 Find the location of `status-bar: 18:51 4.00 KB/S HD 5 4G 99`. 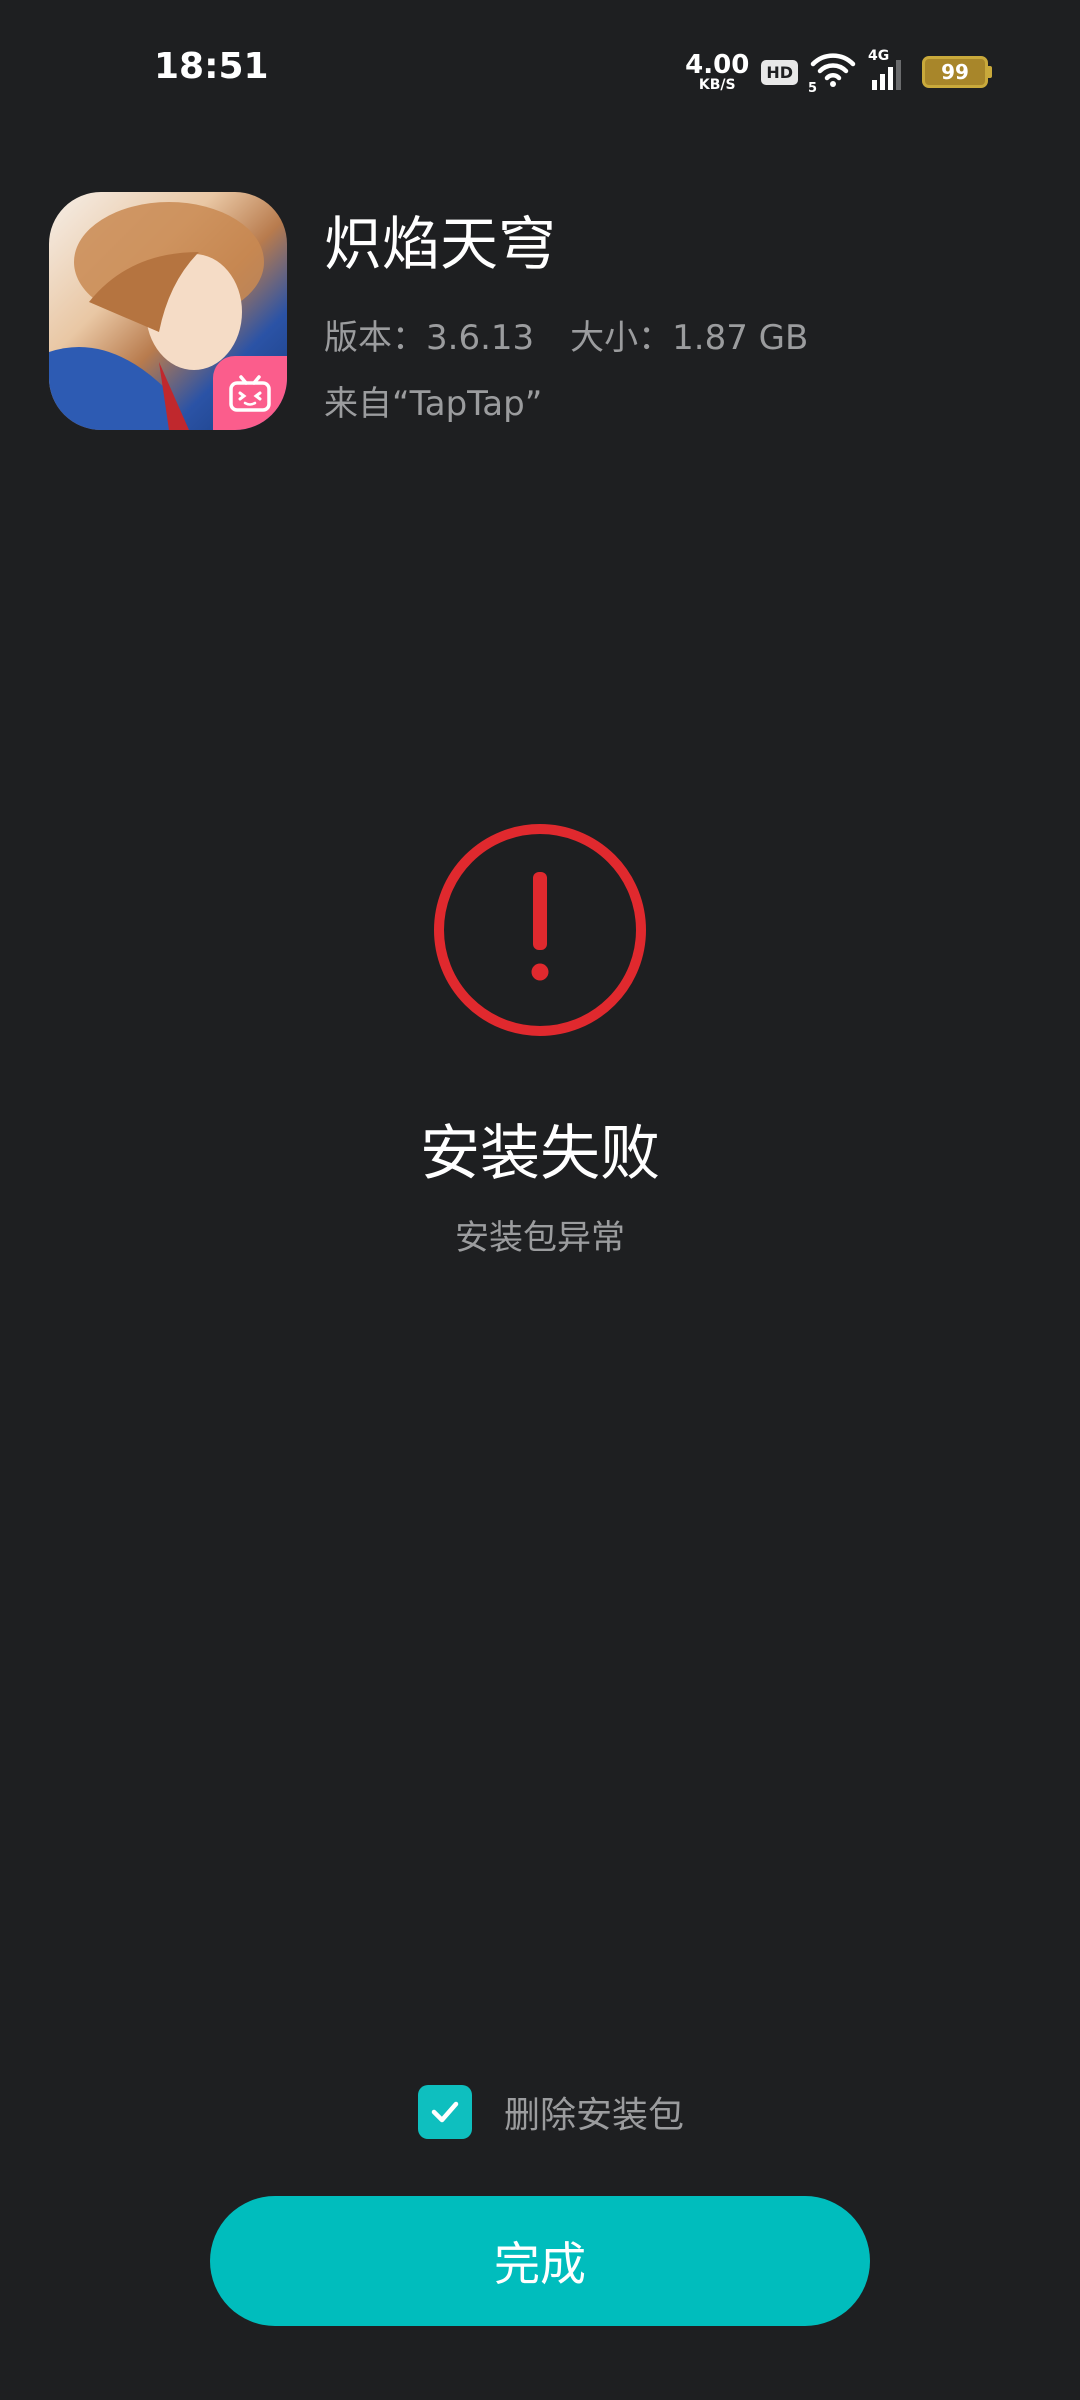

status-bar: 18:51 4.00 KB/S HD 5 4G 99 is located at coordinates (540, 70).